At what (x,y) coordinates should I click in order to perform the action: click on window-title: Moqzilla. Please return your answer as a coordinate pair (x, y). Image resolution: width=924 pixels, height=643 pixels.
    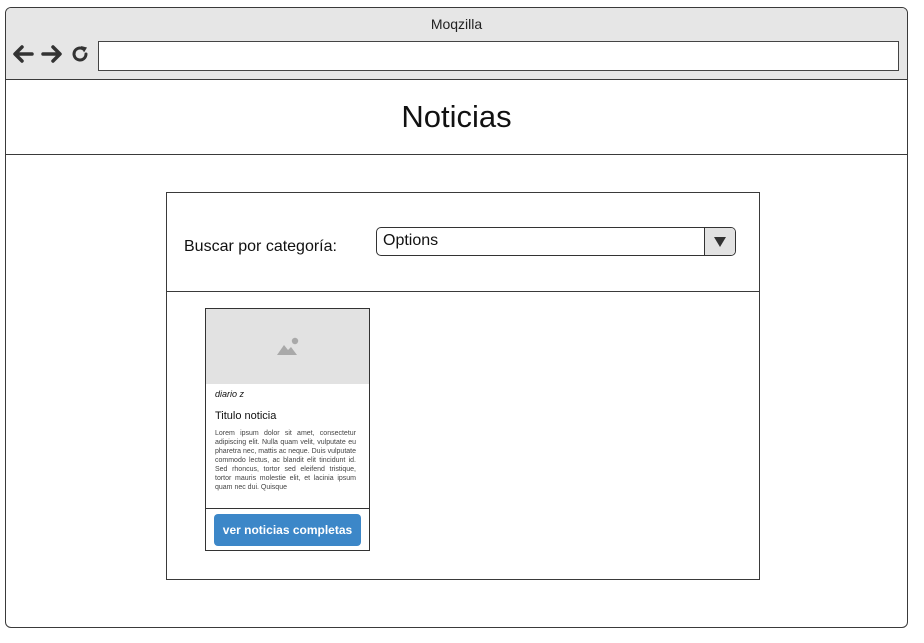
    Looking at the image, I should click on (456, 24).